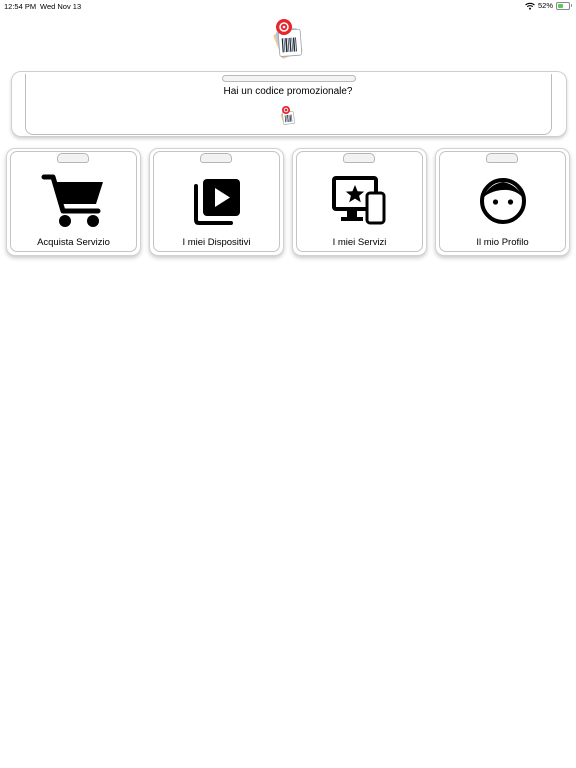 This screenshot has width=576, height=768. I want to click on menu-card-label: Acquista Servizio, so click(73, 242).